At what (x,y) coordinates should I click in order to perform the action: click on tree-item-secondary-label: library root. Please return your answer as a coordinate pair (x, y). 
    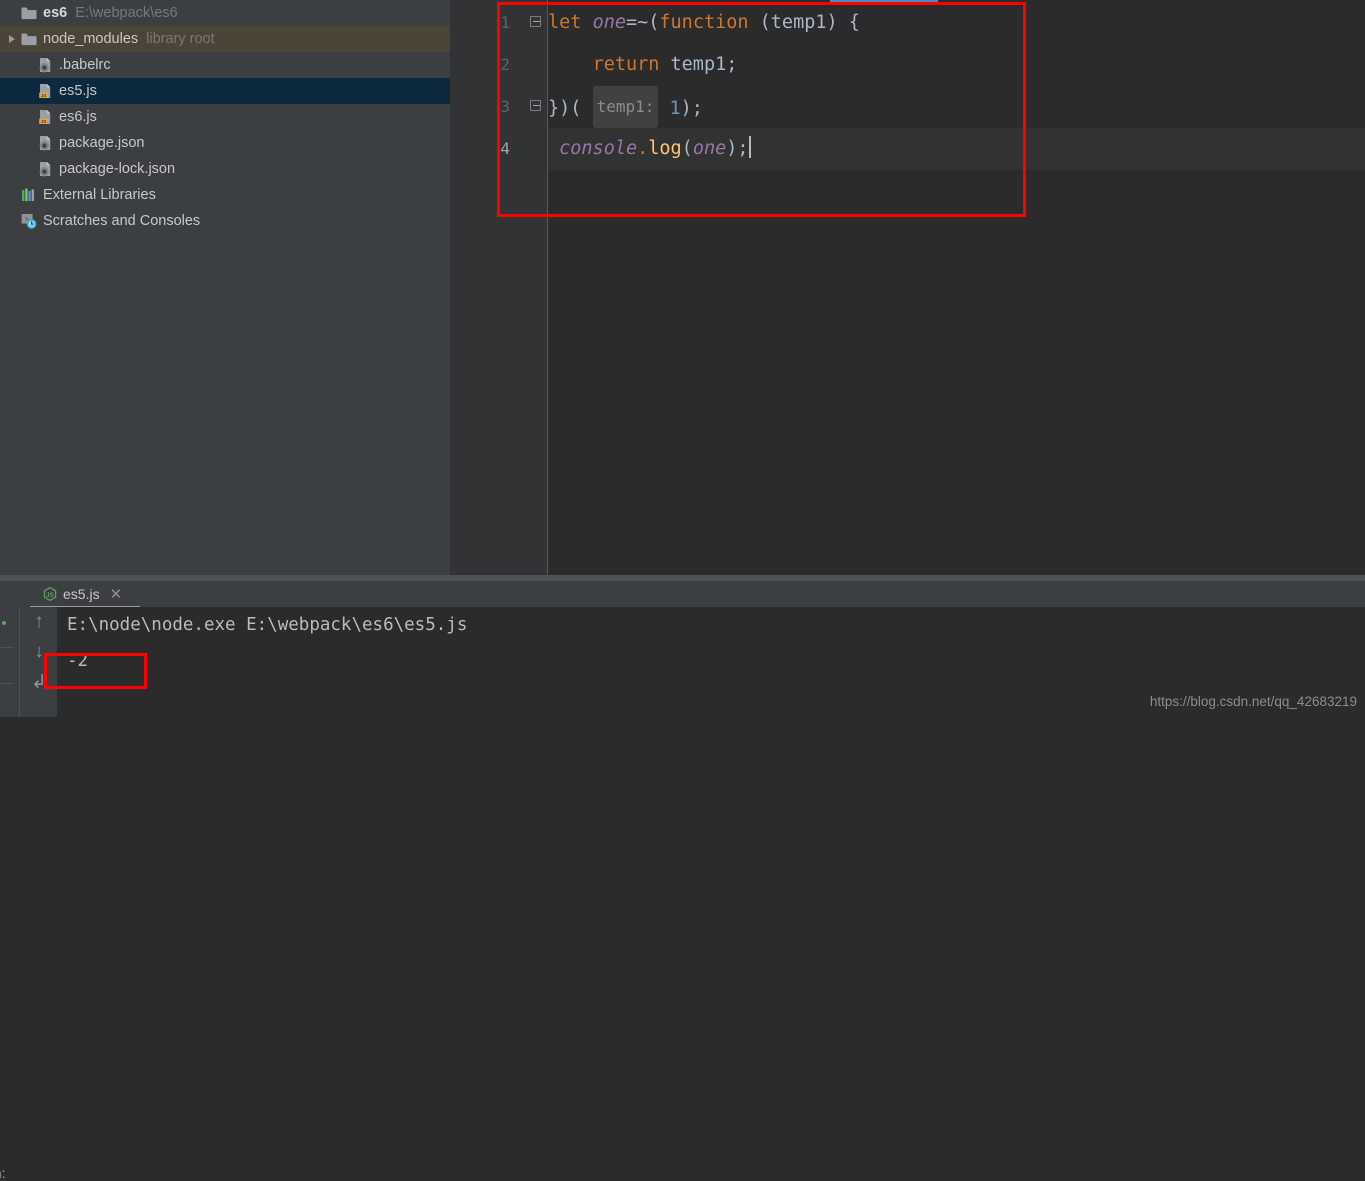
    Looking at the image, I should click on (180, 39).